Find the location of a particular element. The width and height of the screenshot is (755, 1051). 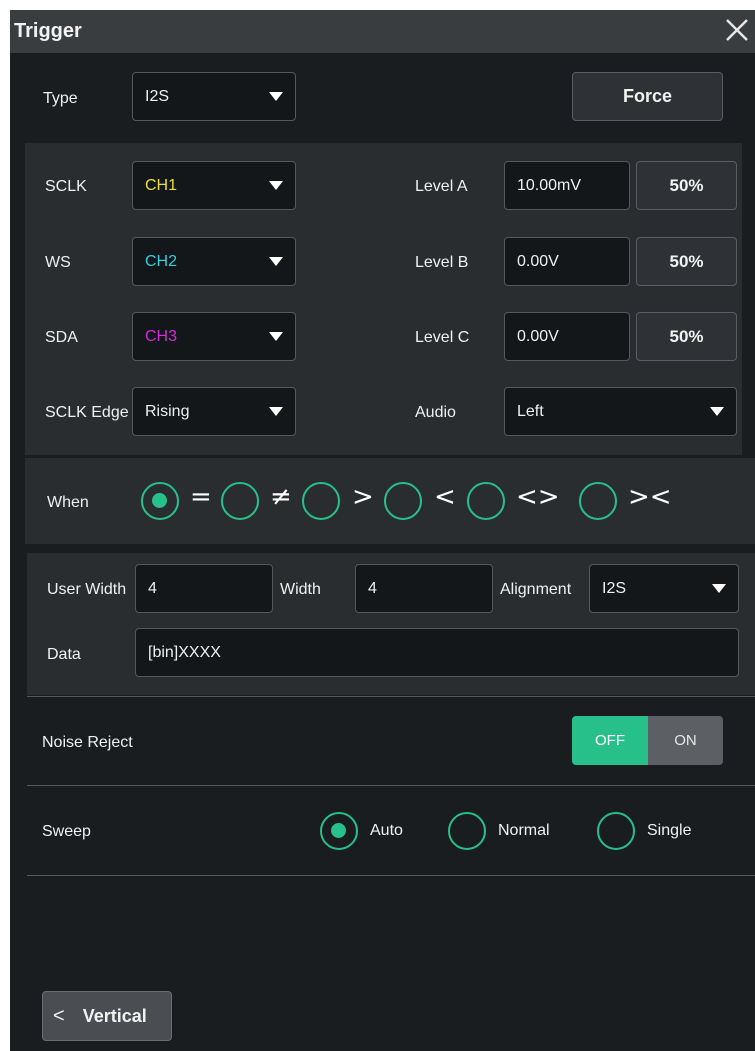

level-b-value: 0.00V is located at coordinates (538, 261).